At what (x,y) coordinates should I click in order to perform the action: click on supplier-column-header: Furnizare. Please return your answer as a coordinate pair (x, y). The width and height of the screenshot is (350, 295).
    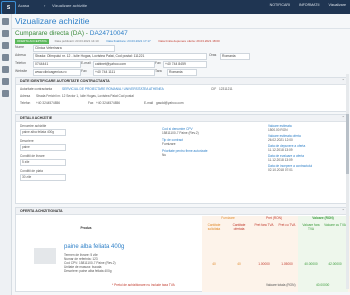
    Looking at the image, I should click on (228, 218).